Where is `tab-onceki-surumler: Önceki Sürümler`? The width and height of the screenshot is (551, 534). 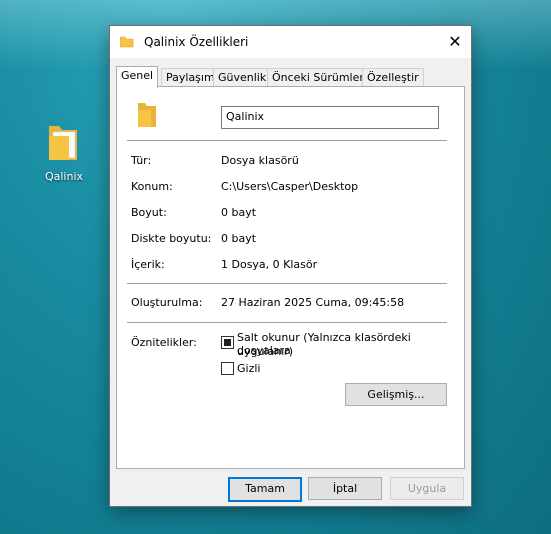
tab-onceki-surumler: Önceki Sürümler is located at coordinates (318, 77).